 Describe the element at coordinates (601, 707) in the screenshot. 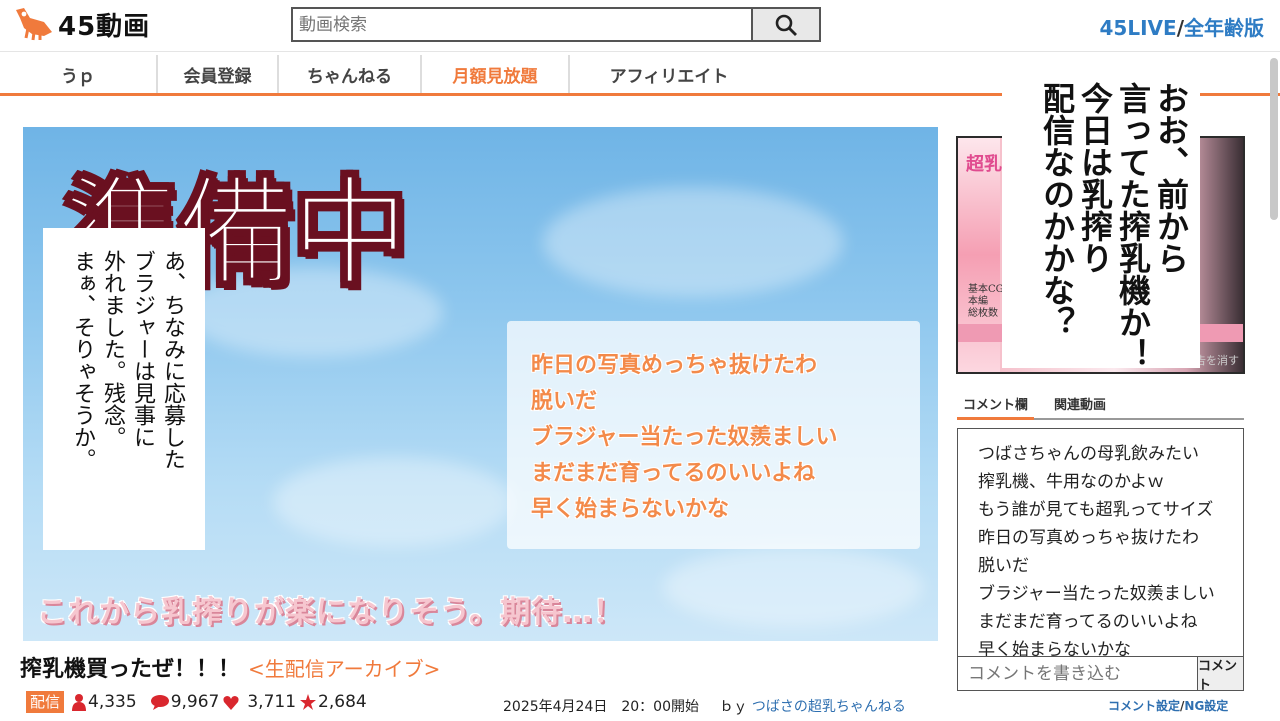

I see `broadcast-date: 2025年4月24日 20：00開始` at that location.